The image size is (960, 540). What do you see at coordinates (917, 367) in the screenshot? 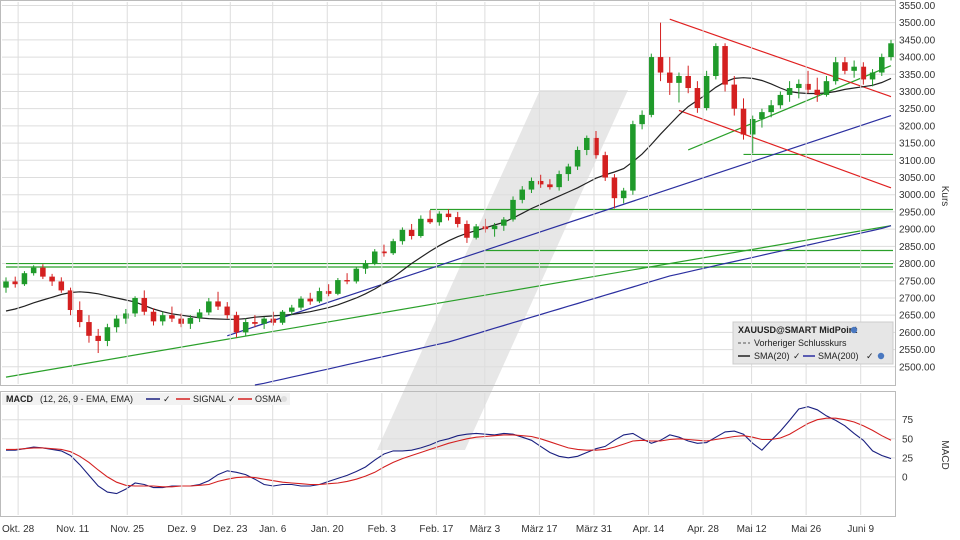
I see `price-y-tick-label: 2500.00` at bounding box center [917, 367].